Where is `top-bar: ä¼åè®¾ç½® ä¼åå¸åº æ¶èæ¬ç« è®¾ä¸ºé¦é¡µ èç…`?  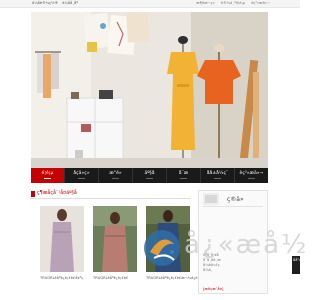 top-bar: ä¼åè®¾ç½® ä¼åå¸åº æ¶èæ¬ç« è®¾ä¸ºé¦é¡µ èç… is located at coordinates (150, 4).